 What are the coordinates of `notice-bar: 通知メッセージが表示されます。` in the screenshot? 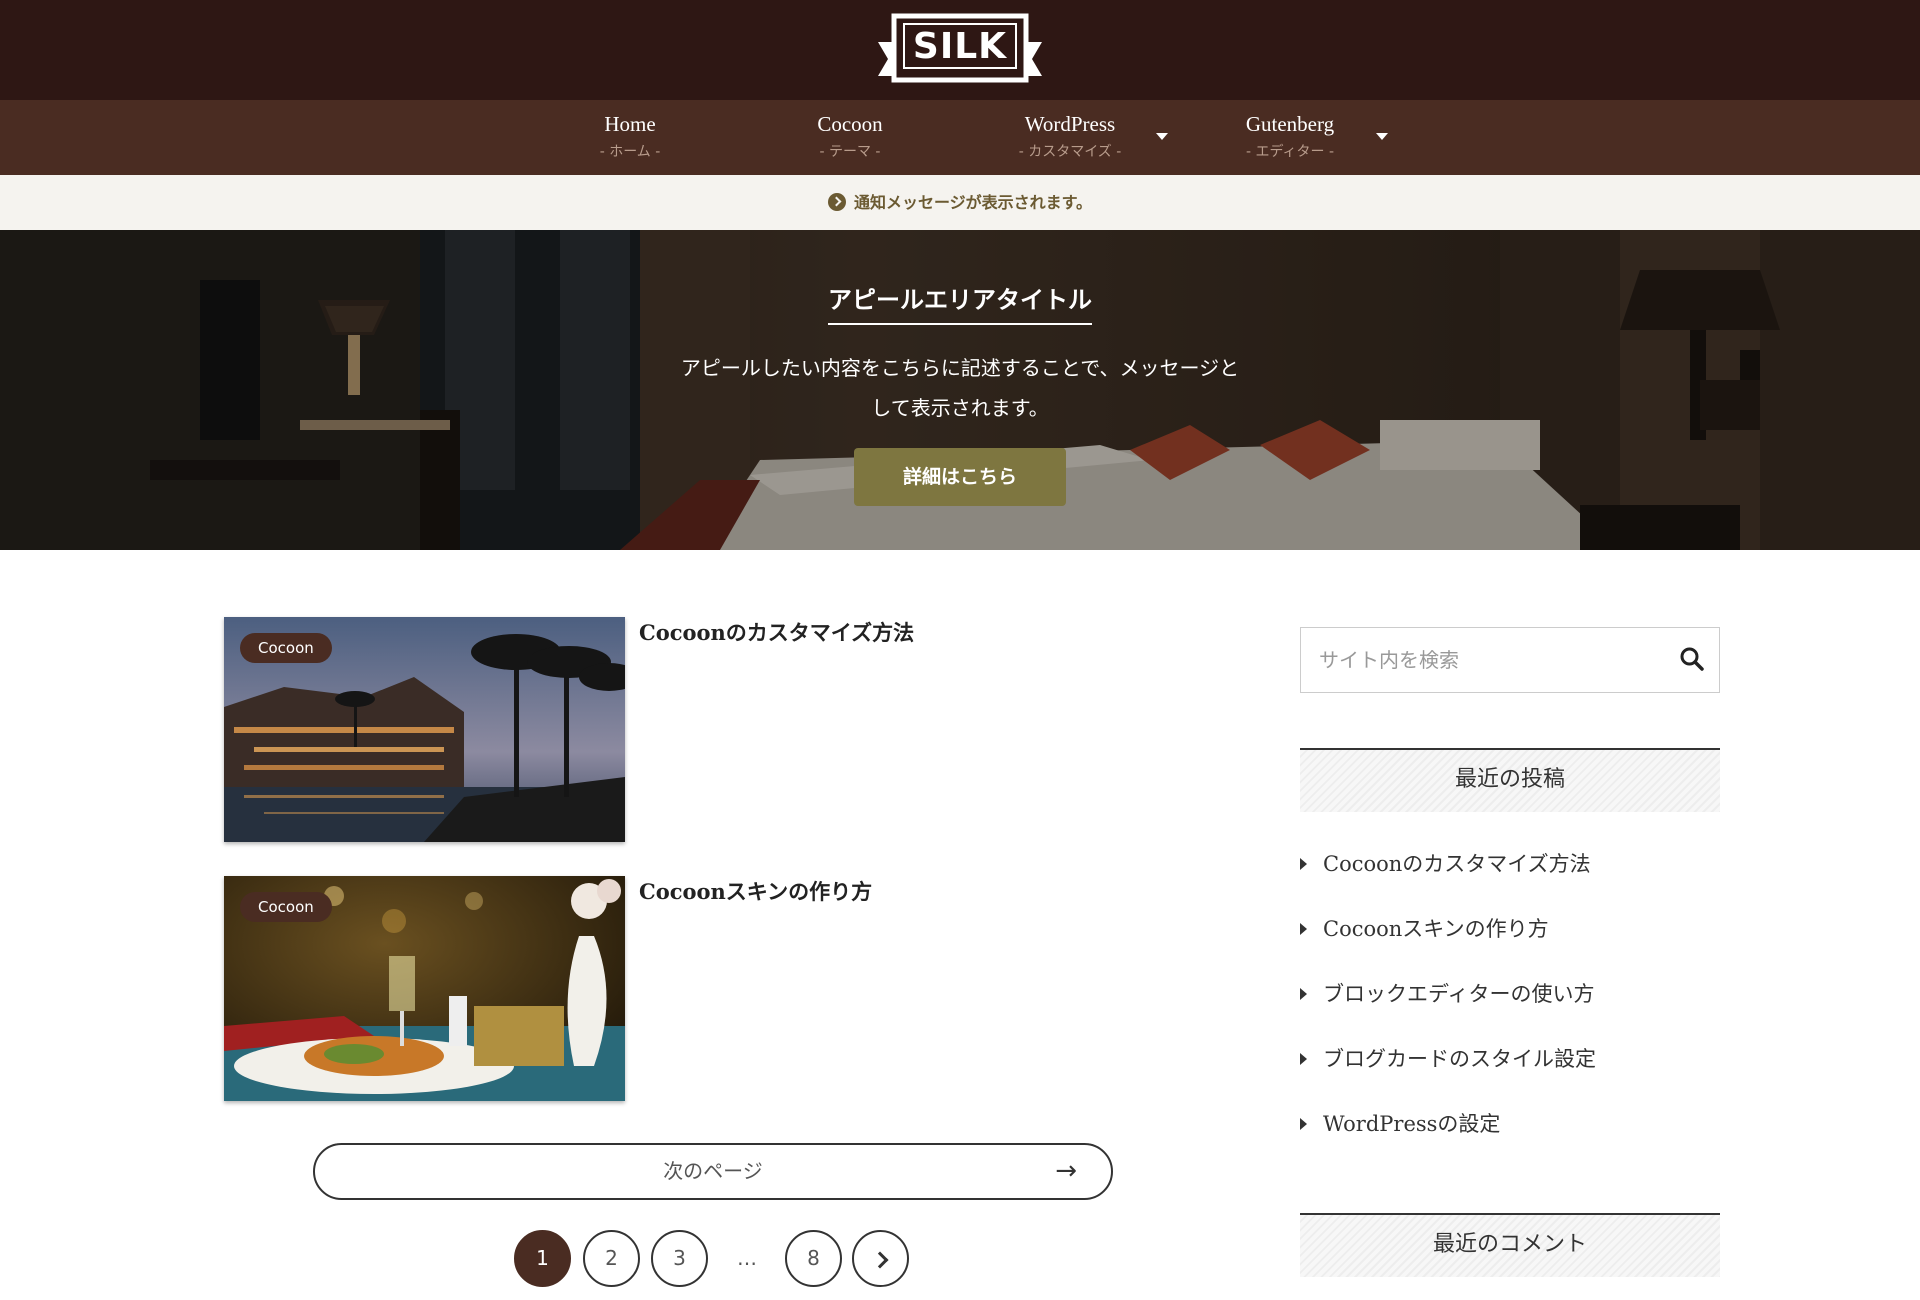 It's located at (960, 202).